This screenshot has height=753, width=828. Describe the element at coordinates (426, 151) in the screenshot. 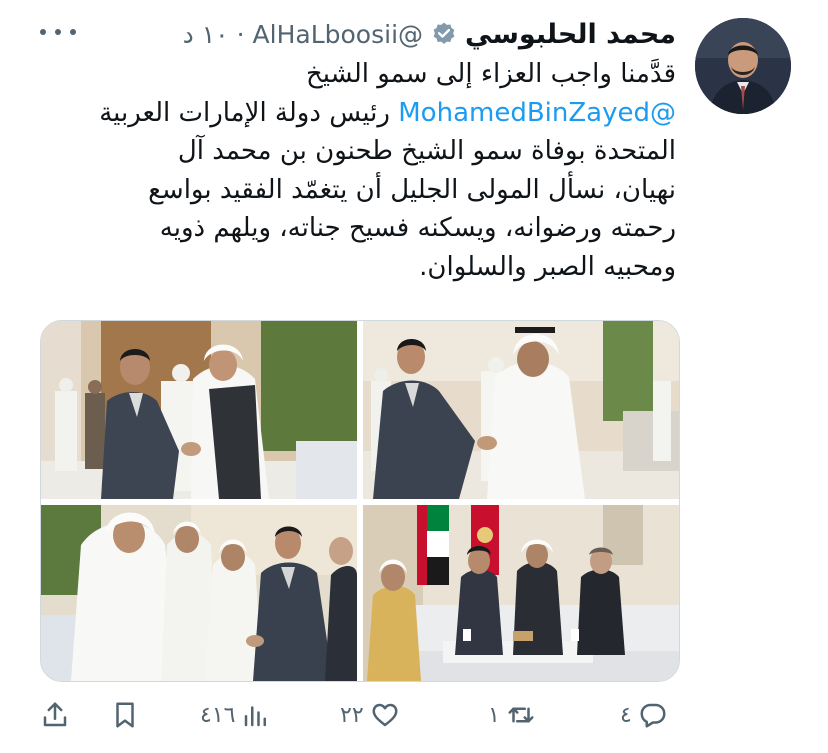

I see `tweet-text-line: المتحدة بوفاة سمو الشيخ طحنون بن محمد آل` at that location.